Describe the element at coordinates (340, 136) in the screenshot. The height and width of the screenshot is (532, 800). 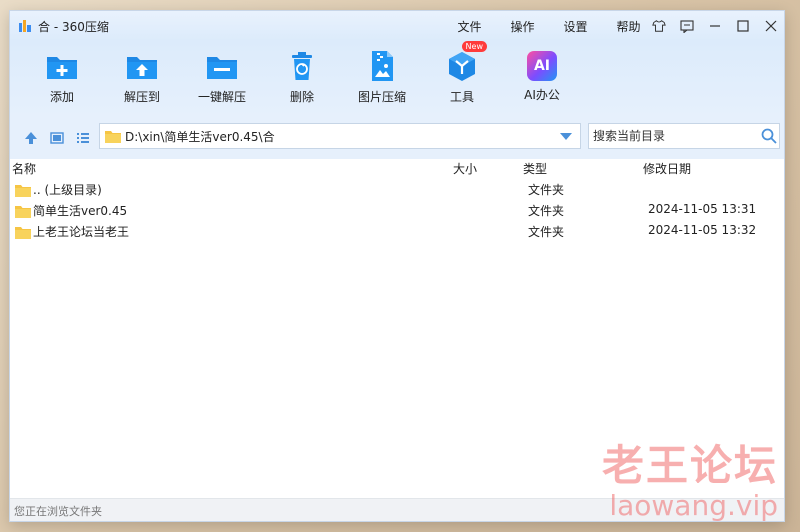
I see `path-field: D:\xin\简单生活ver0.45\合` at that location.